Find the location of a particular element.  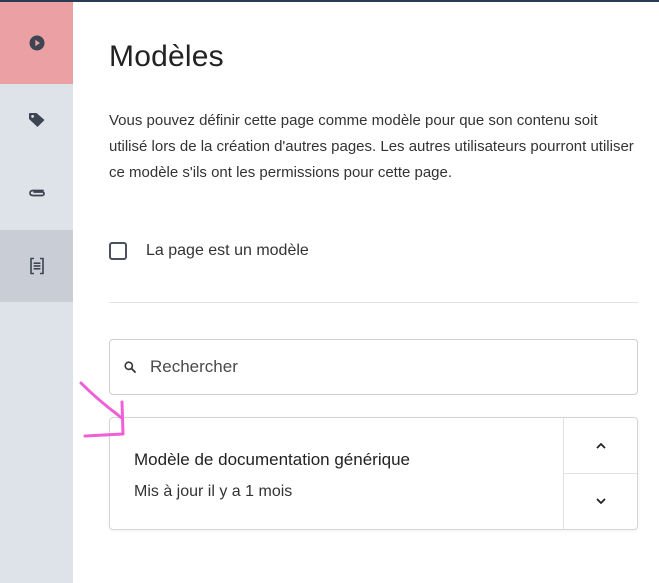

template-icon is located at coordinates (36, 266).